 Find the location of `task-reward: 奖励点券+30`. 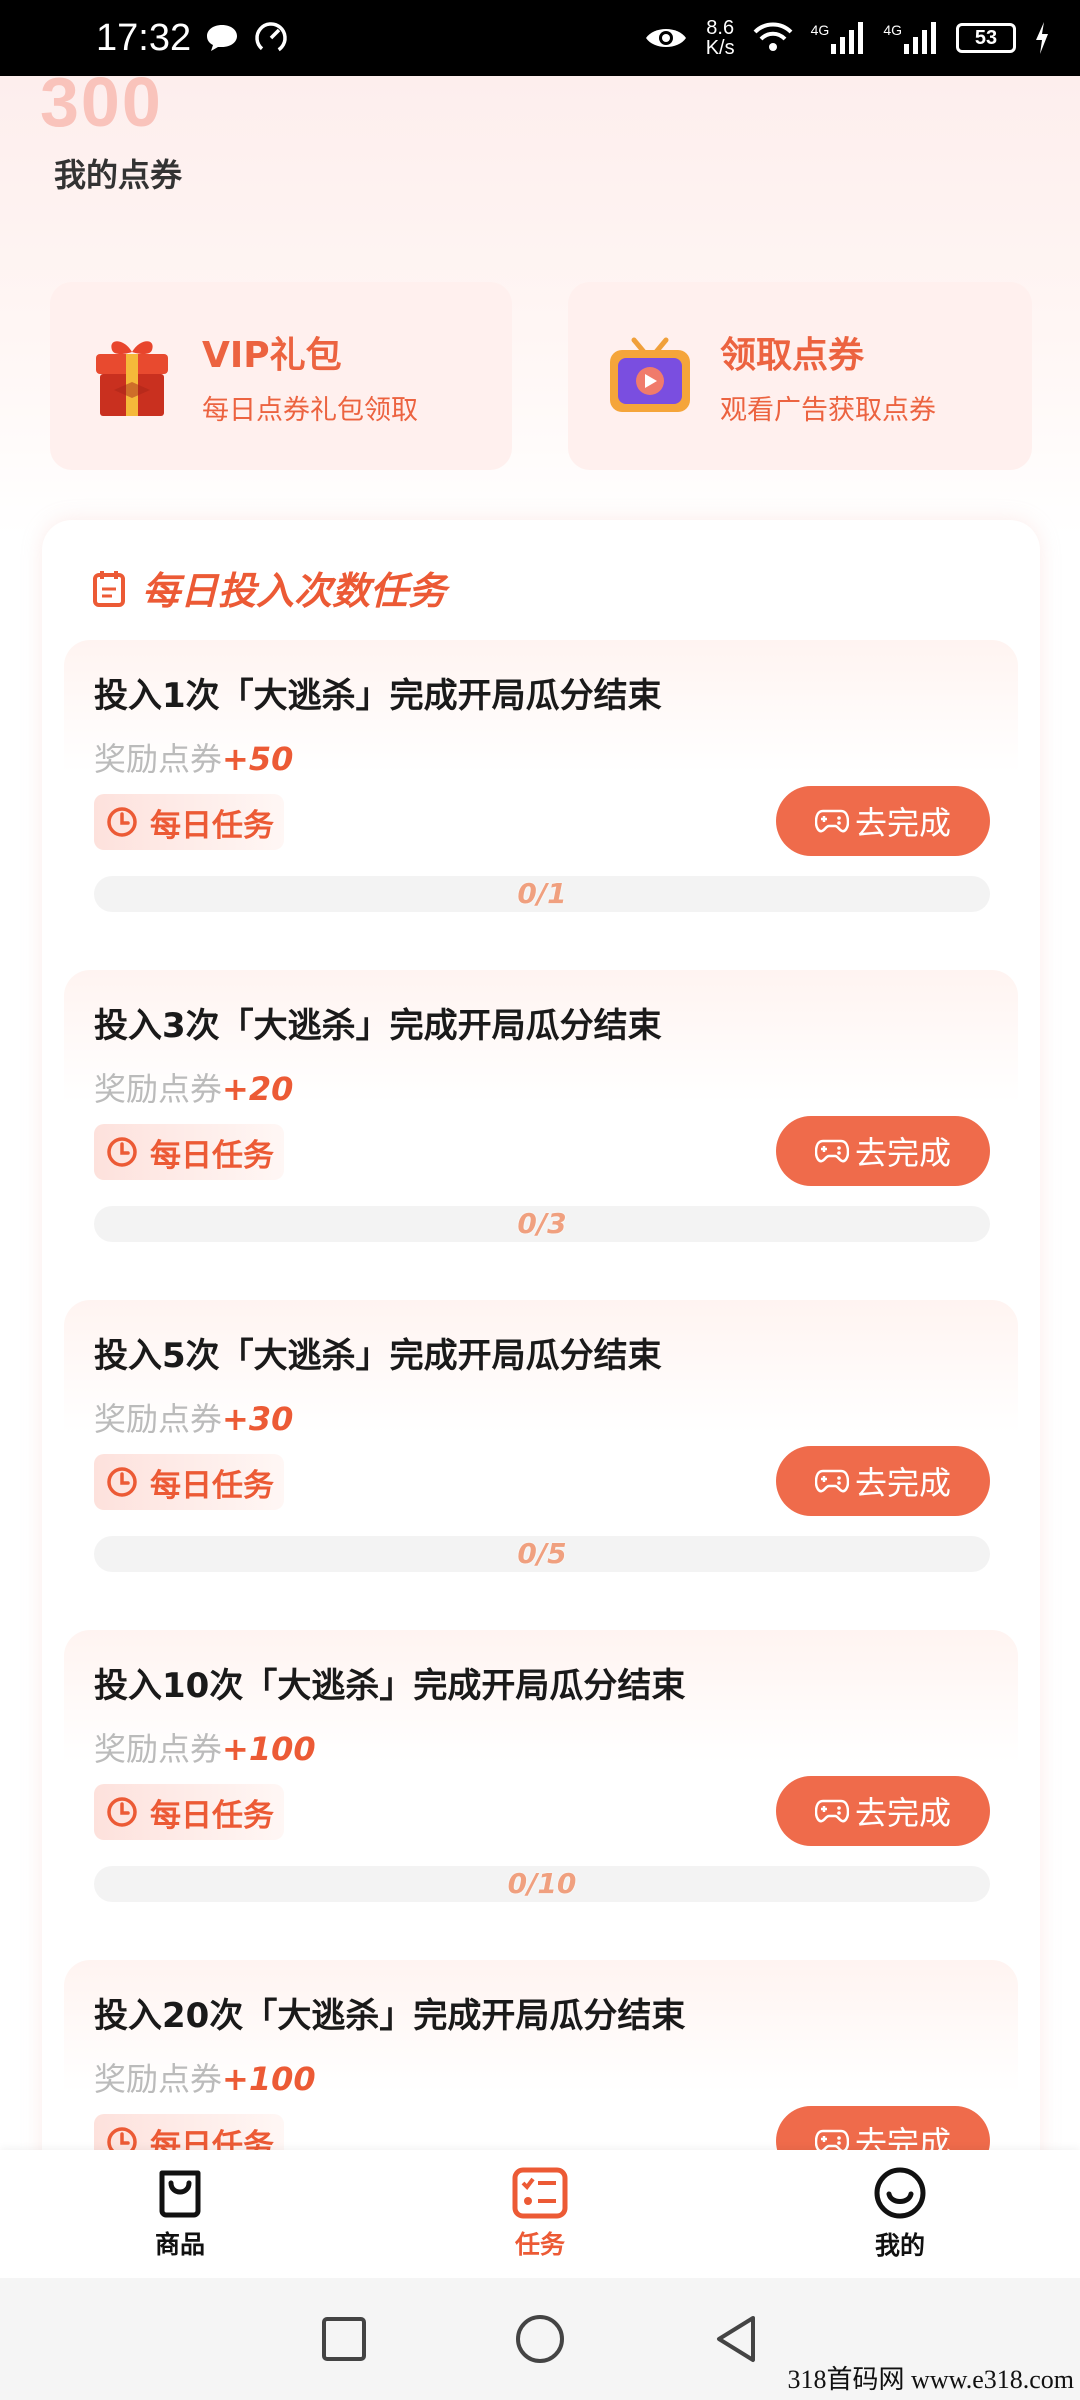

task-reward: 奖励点券+30 is located at coordinates (193, 1417).